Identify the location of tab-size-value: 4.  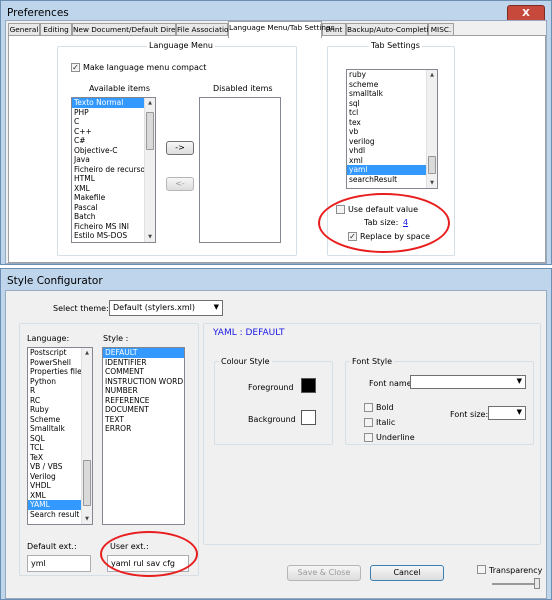
(405, 222).